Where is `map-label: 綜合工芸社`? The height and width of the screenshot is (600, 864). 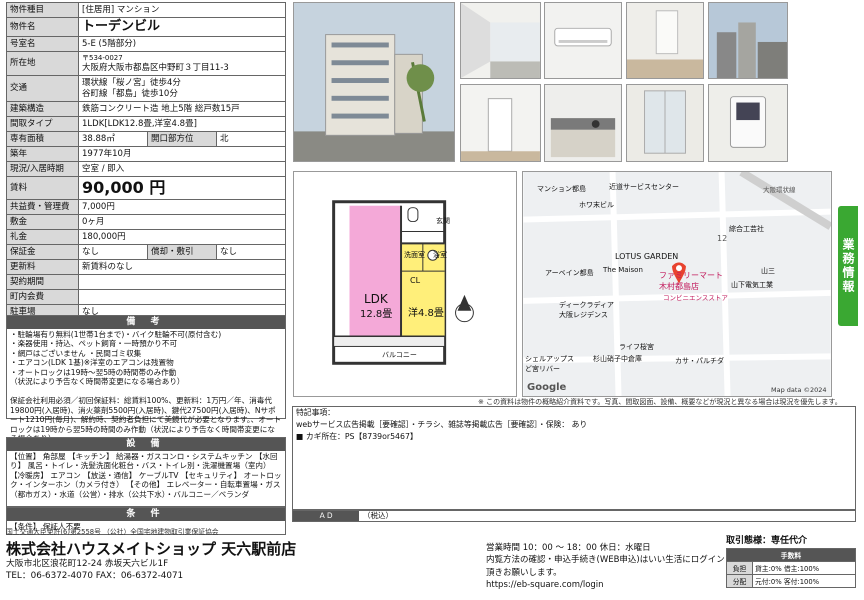 map-label: 綜合工芸社 is located at coordinates (746, 229).